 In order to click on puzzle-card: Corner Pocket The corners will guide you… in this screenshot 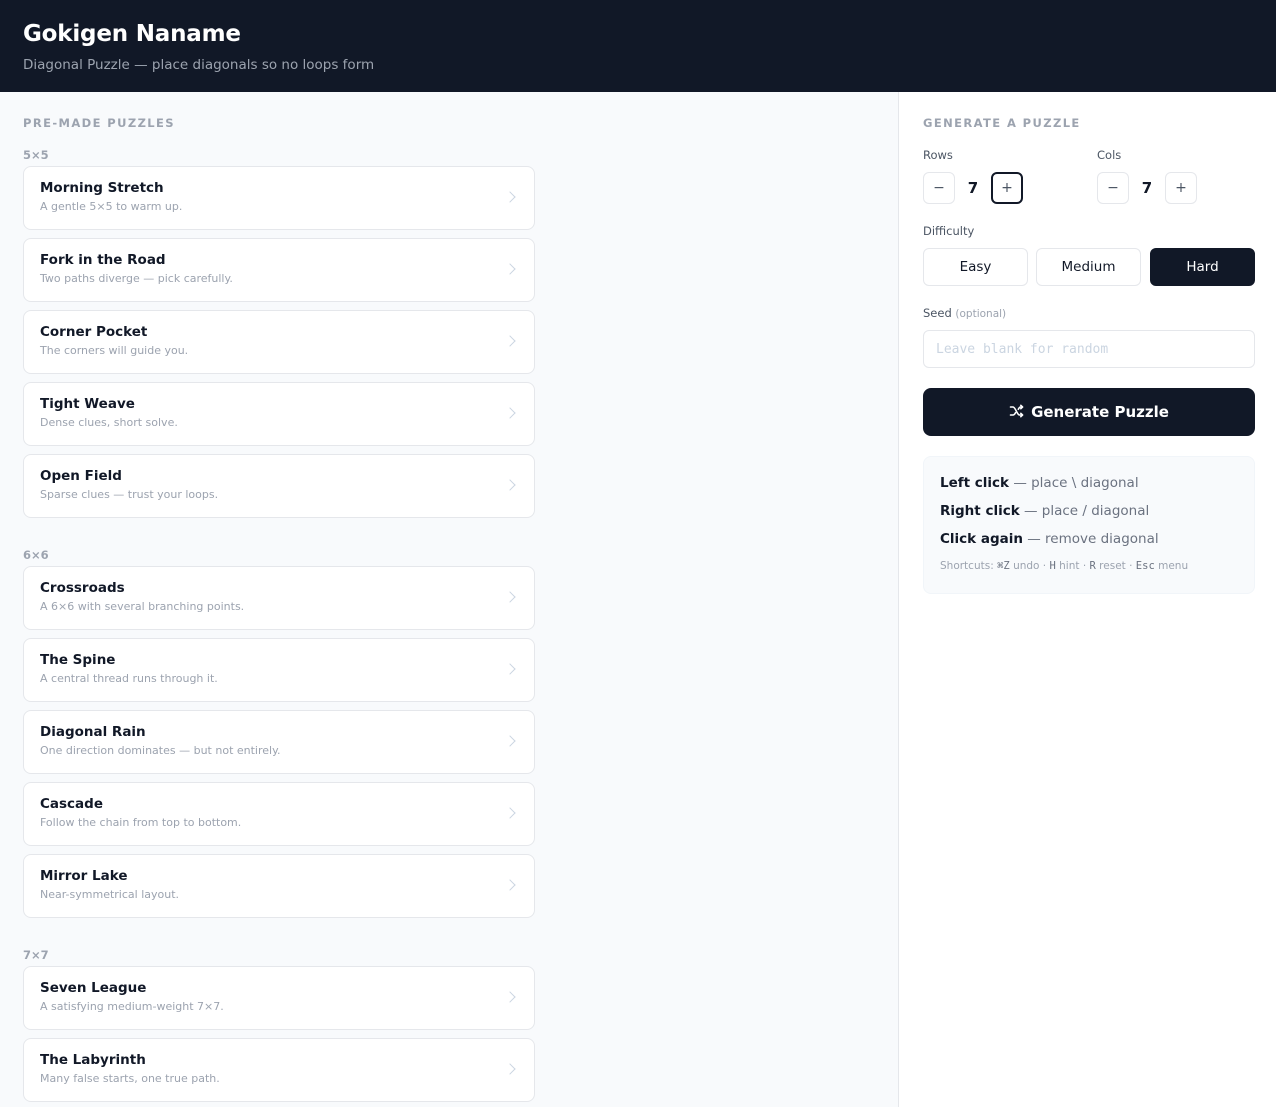, I will do `click(279, 342)`.